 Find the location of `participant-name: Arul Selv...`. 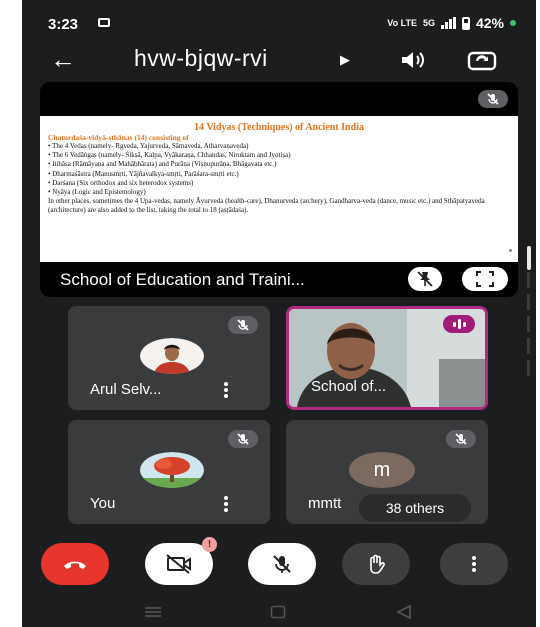

participant-name: Arul Selv... is located at coordinates (126, 389).